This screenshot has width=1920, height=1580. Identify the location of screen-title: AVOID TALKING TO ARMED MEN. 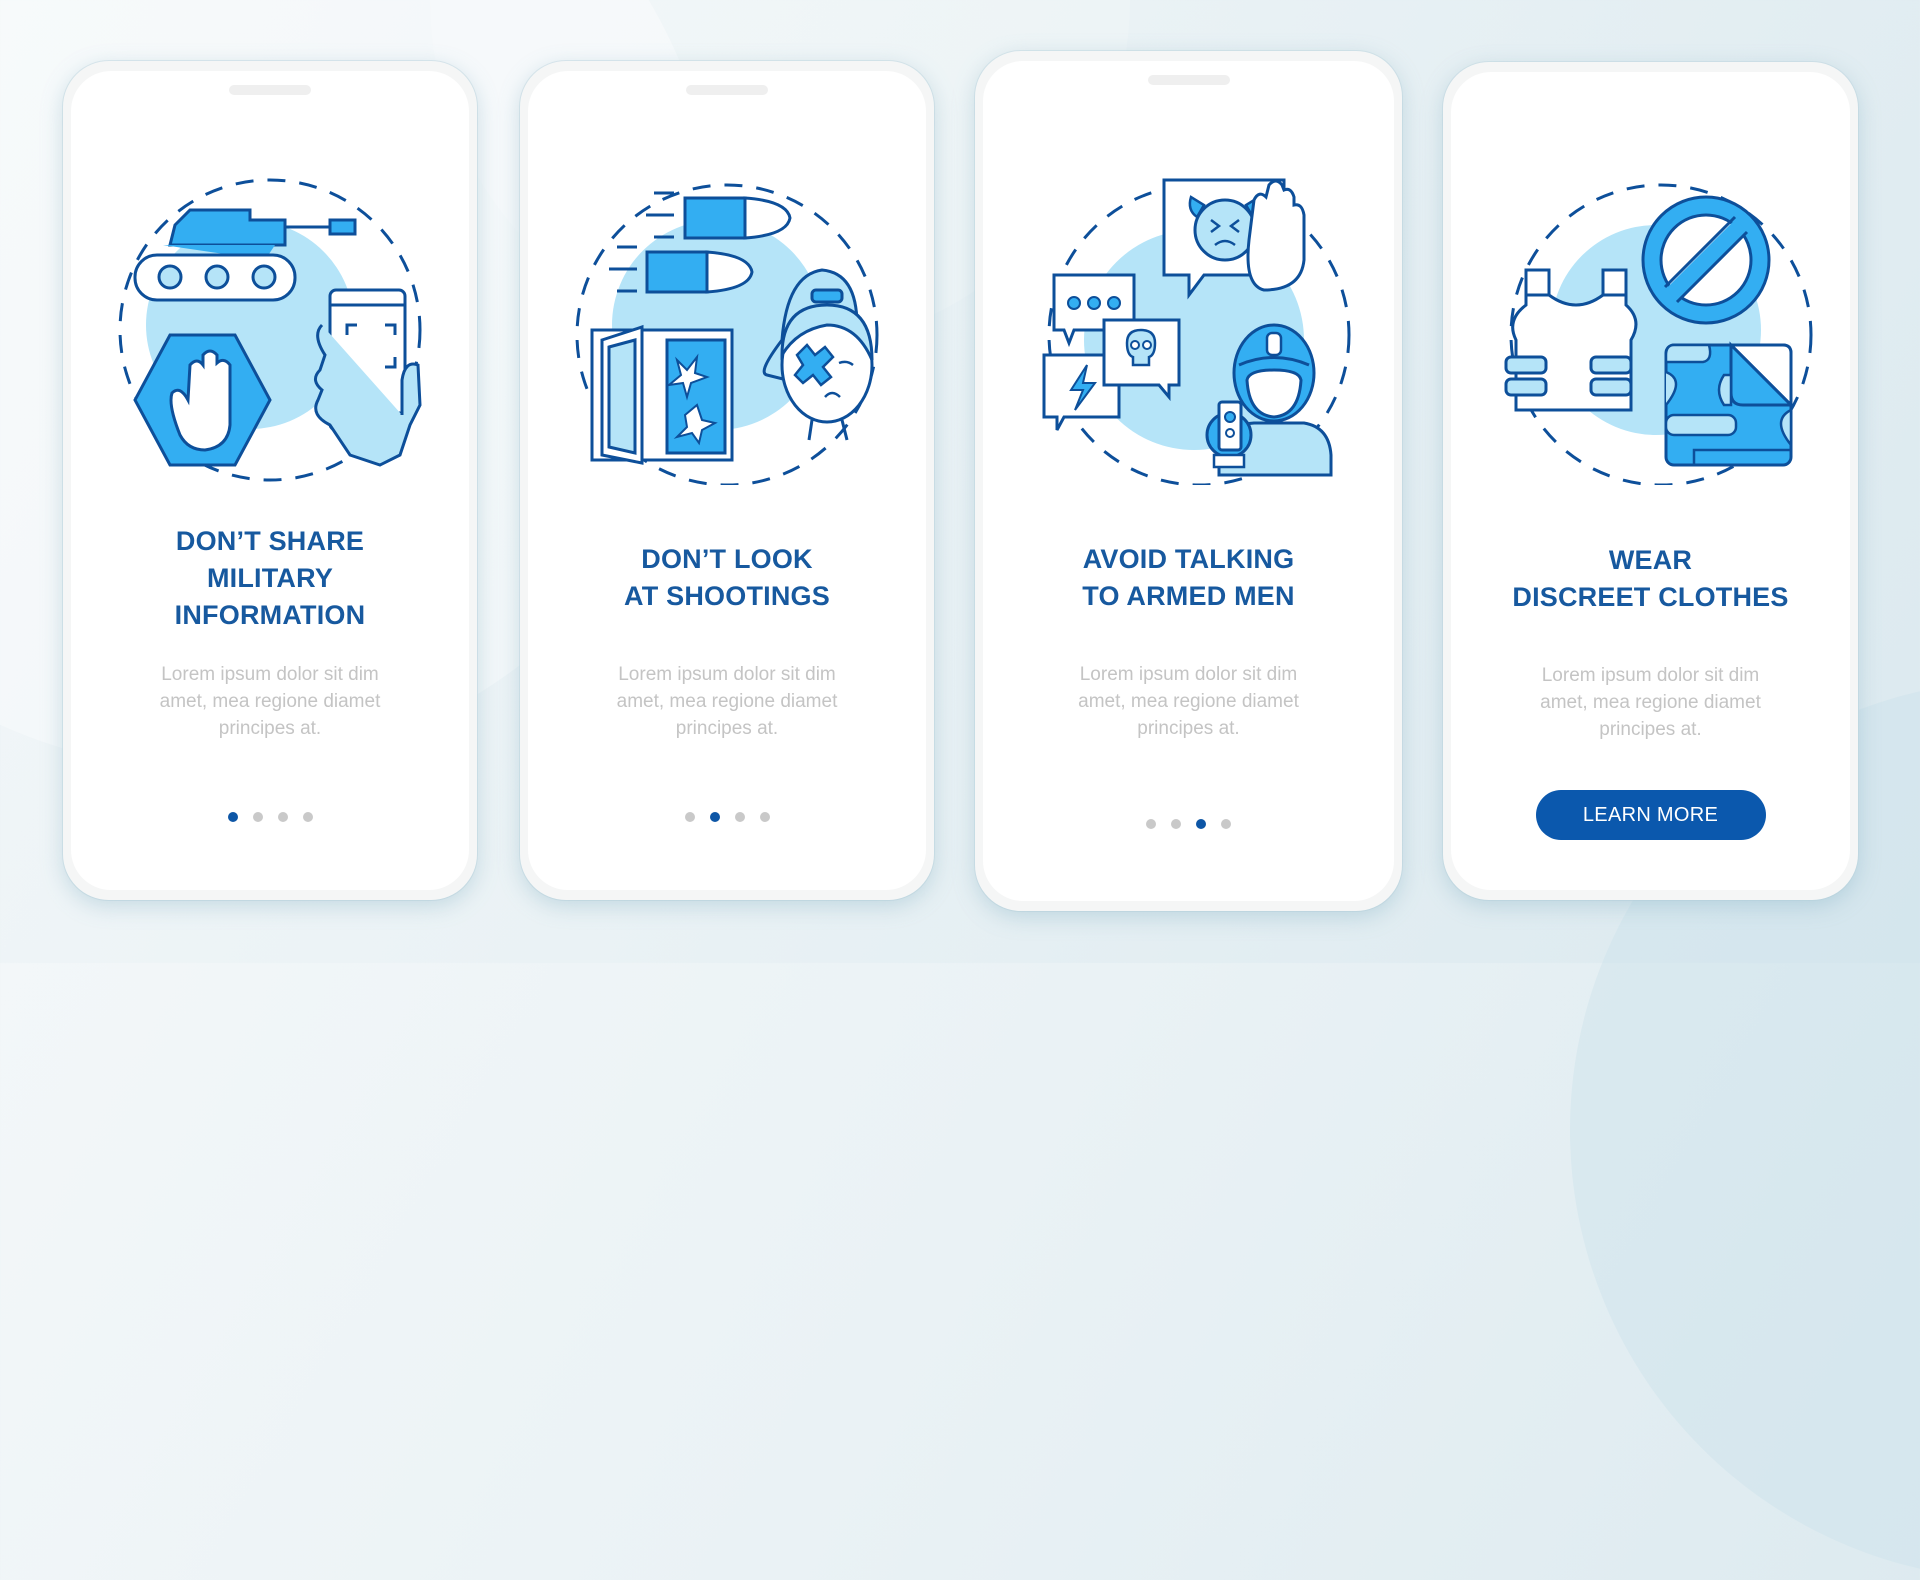
(1188, 578).